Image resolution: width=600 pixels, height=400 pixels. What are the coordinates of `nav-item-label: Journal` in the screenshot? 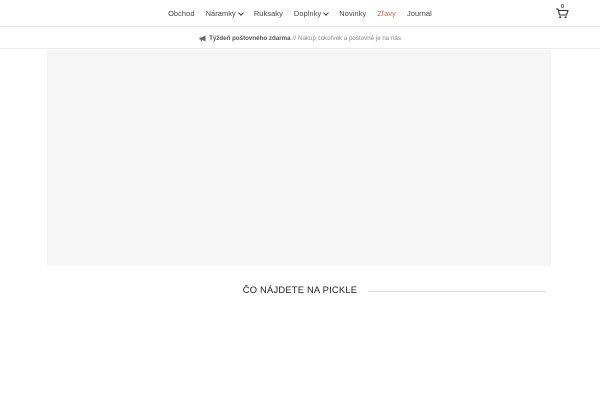 It's located at (419, 13).